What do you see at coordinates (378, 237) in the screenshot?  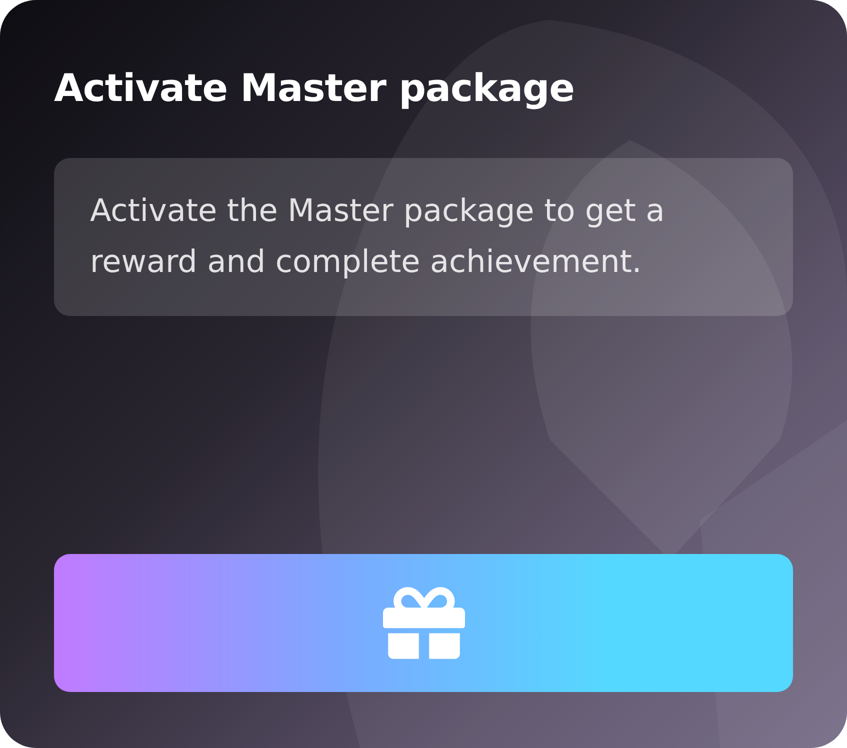 I see `description-text: Activate the Master package to get a reward and complete achievement.` at bounding box center [378, 237].